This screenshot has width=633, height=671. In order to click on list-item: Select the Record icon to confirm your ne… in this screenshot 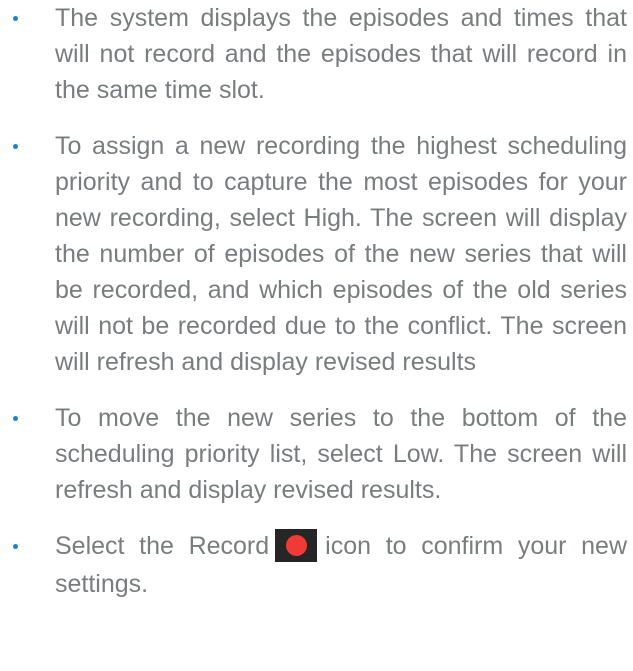, I will do `click(316, 565)`.